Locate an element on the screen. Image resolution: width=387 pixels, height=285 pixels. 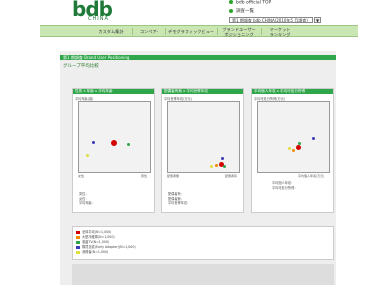
nav-market-ranking: マーケット ランキング is located at coordinates (280, 32).